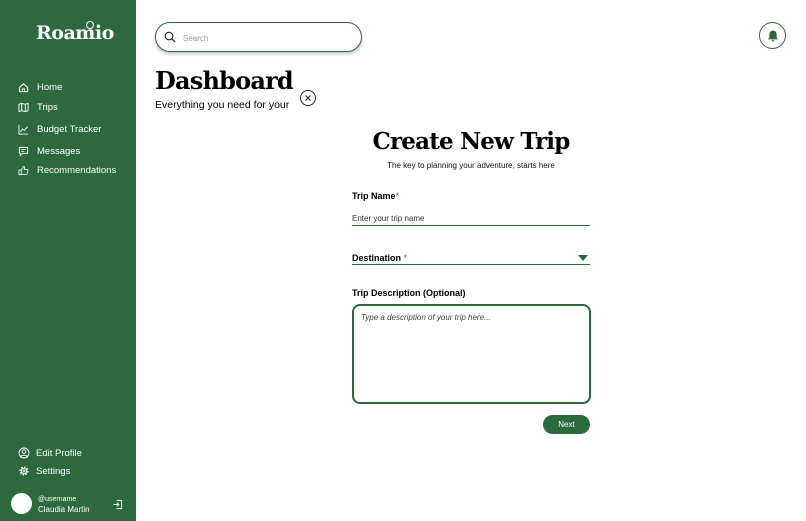  What do you see at coordinates (23, 151) in the screenshot?
I see `message-icon` at bounding box center [23, 151].